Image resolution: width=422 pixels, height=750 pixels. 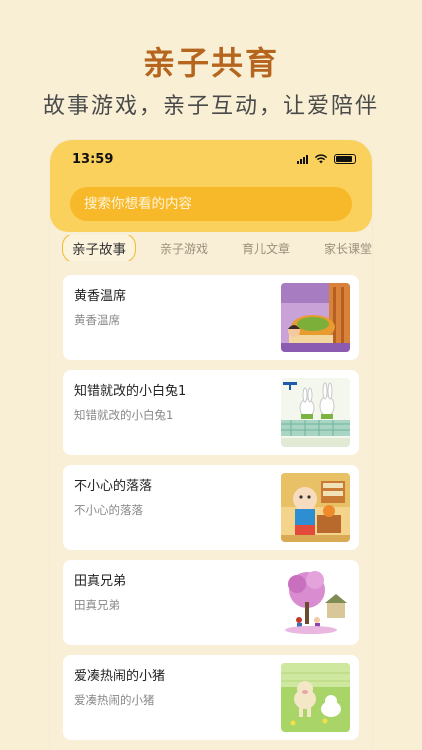 I want to click on story-description: 爱凑热闹的小猪, so click(x=114, y=700).